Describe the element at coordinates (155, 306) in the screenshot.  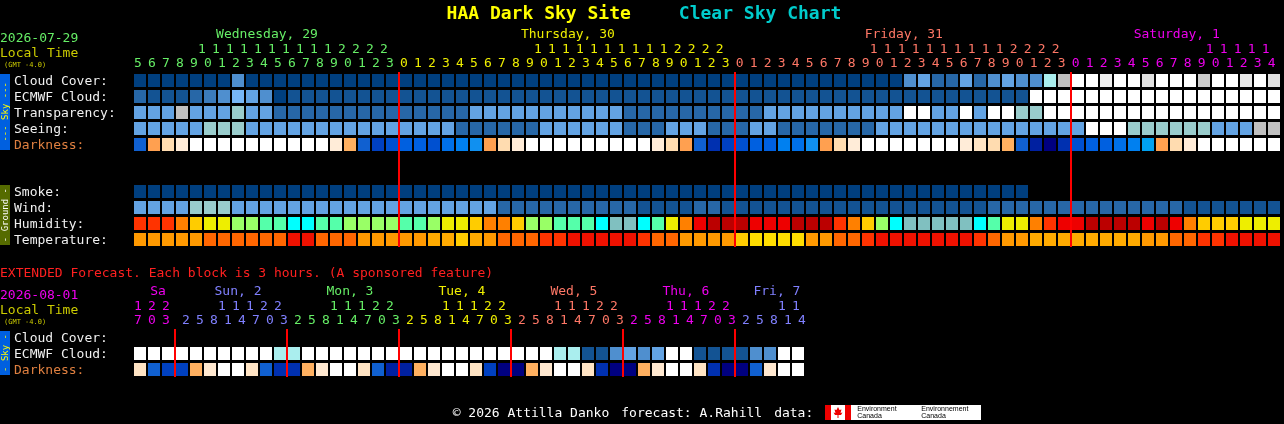
I see `hour-tens: 122` at that location.